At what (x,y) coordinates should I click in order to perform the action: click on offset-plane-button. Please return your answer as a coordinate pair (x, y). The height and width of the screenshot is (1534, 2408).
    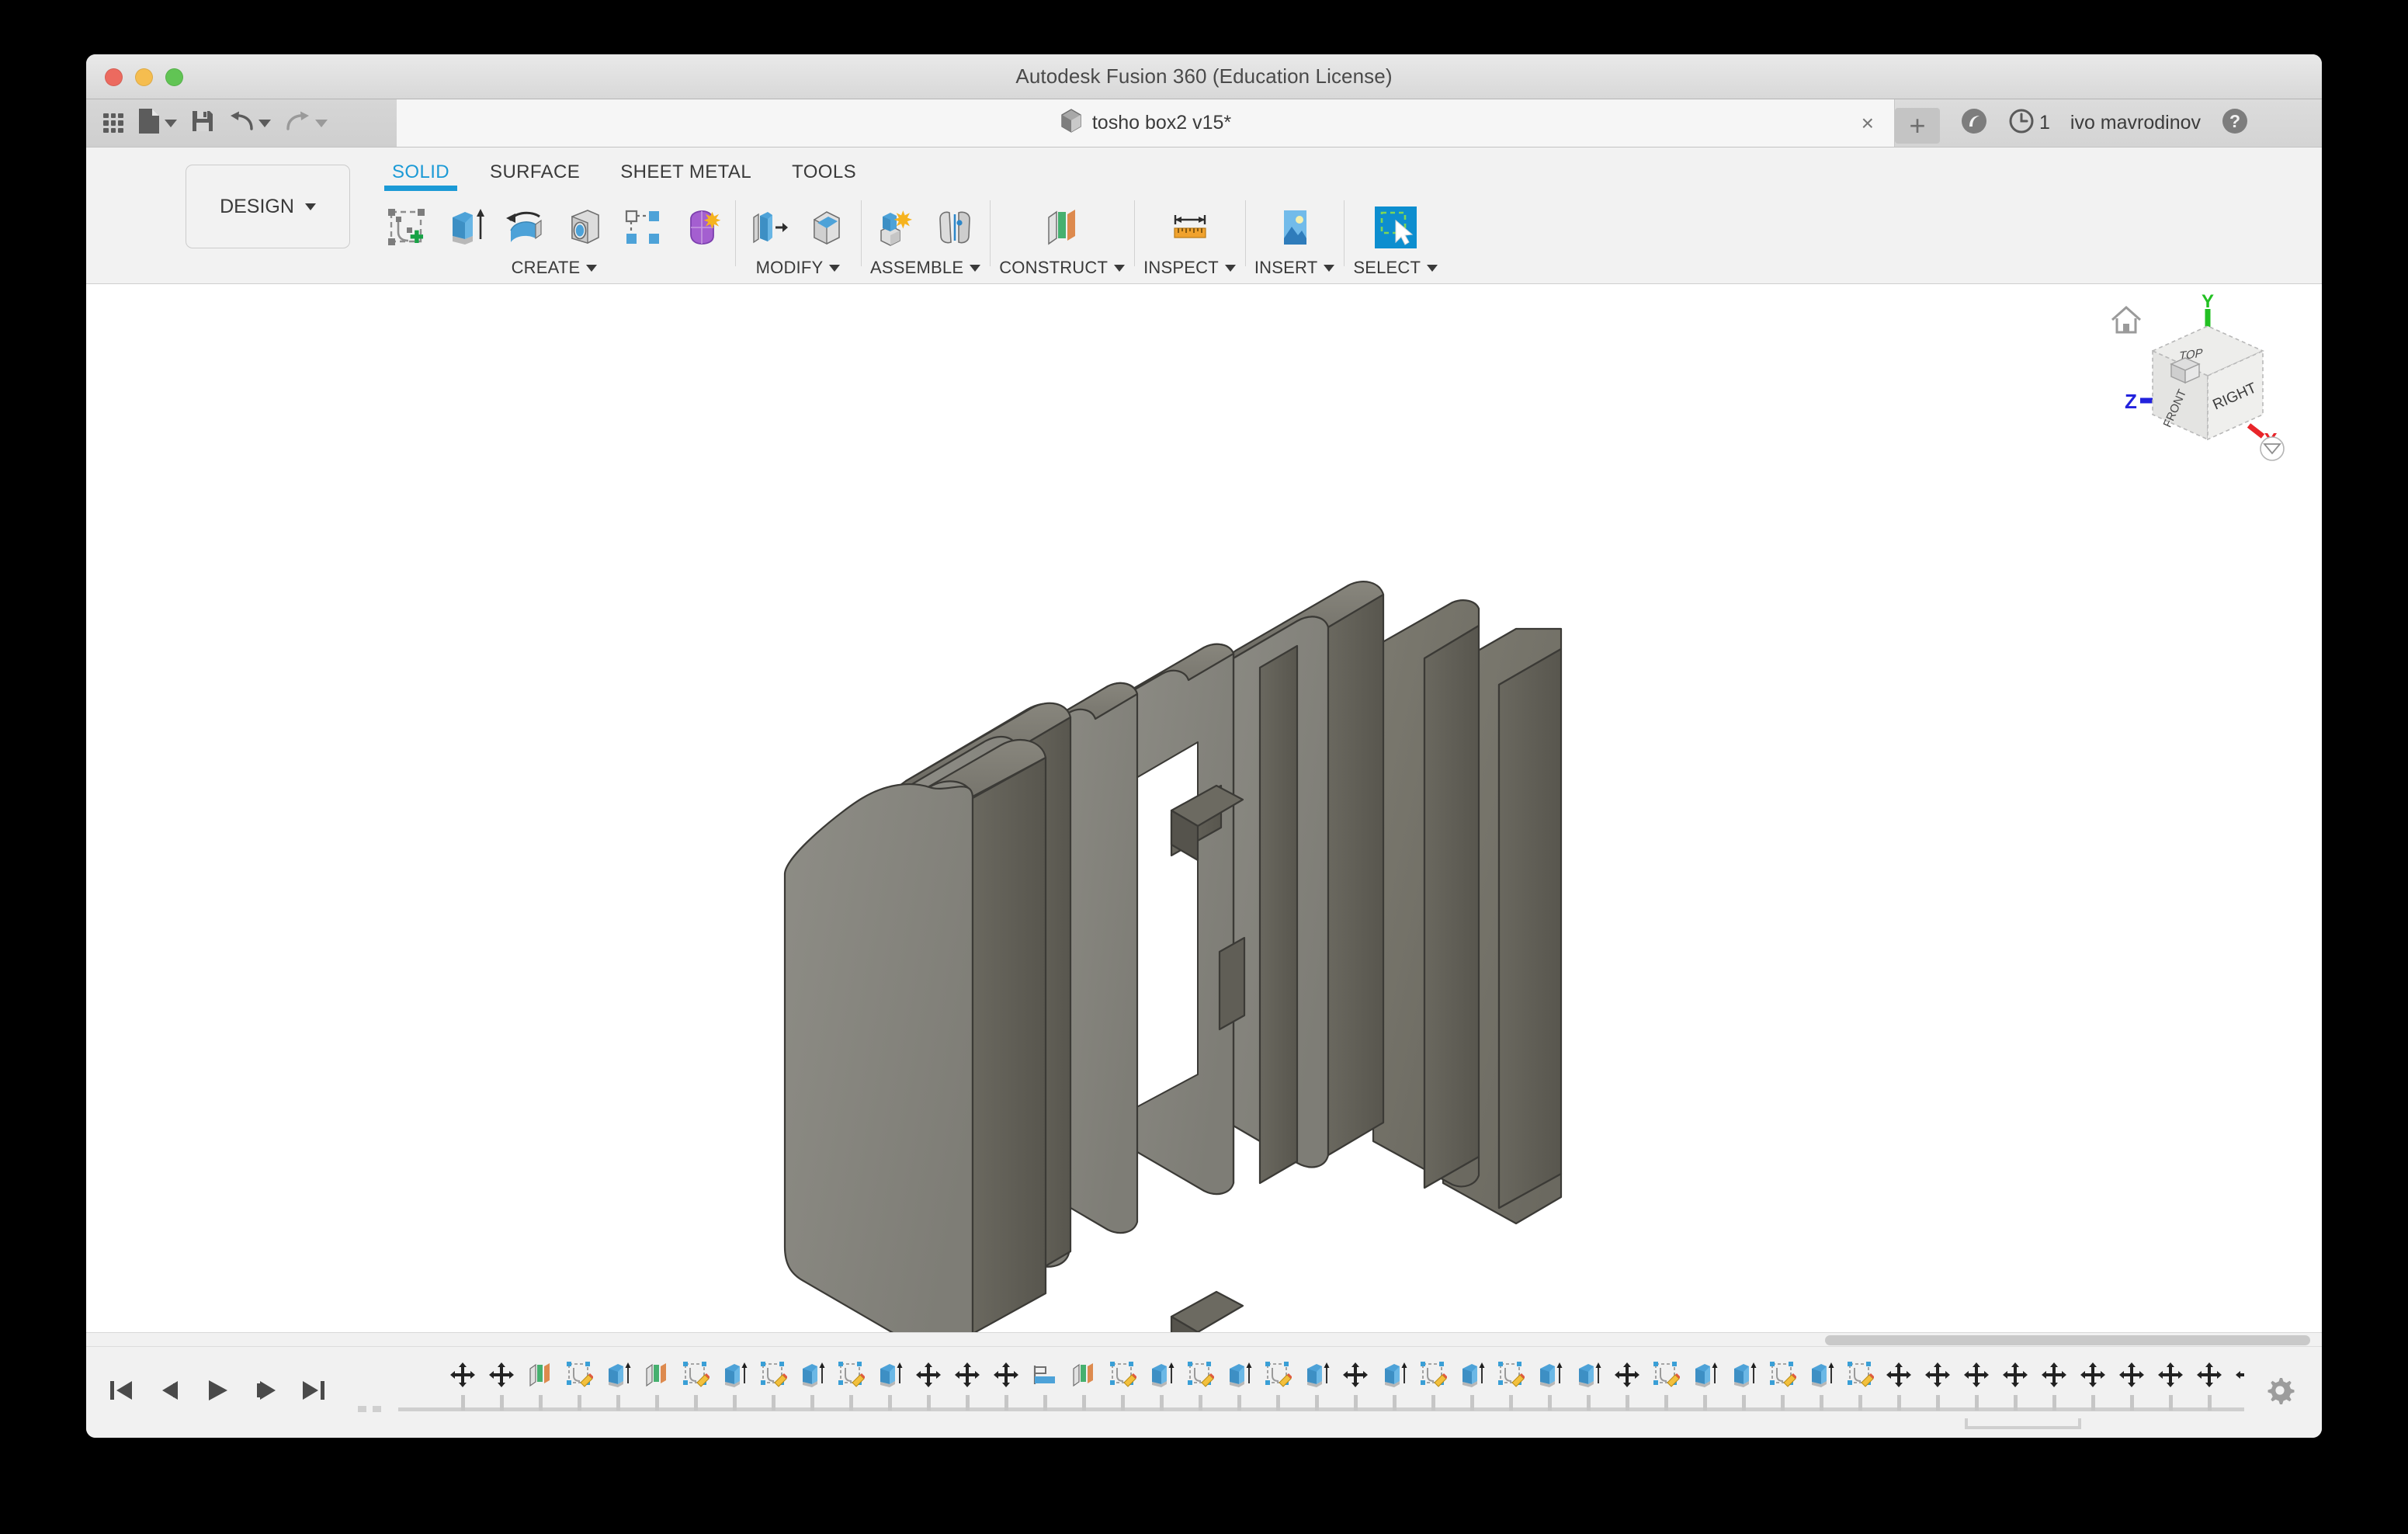
    Looking at the image, I should click on (1062, 229).